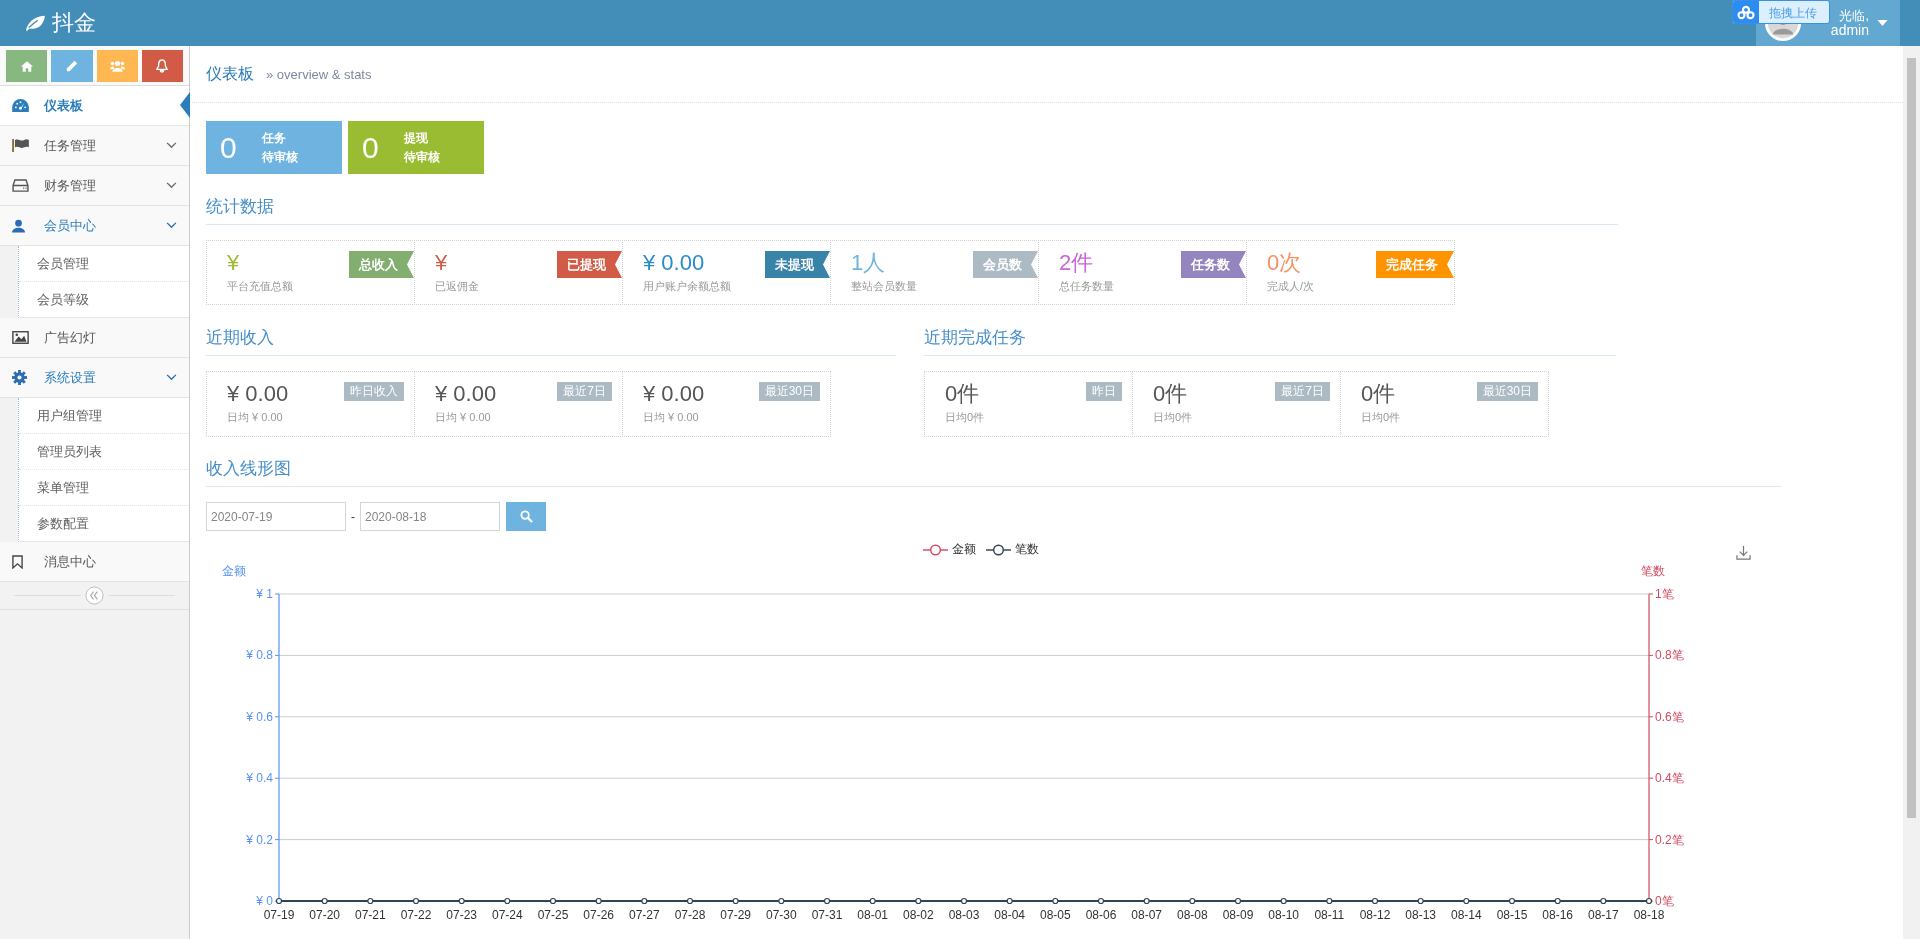 The width and height of the screenshot is (1920, 939). What do you see at coordinates (259, 716) in the screenshot?
I see `axis-tick-label: ¥ 0.6` at bounding box center [259, 716].